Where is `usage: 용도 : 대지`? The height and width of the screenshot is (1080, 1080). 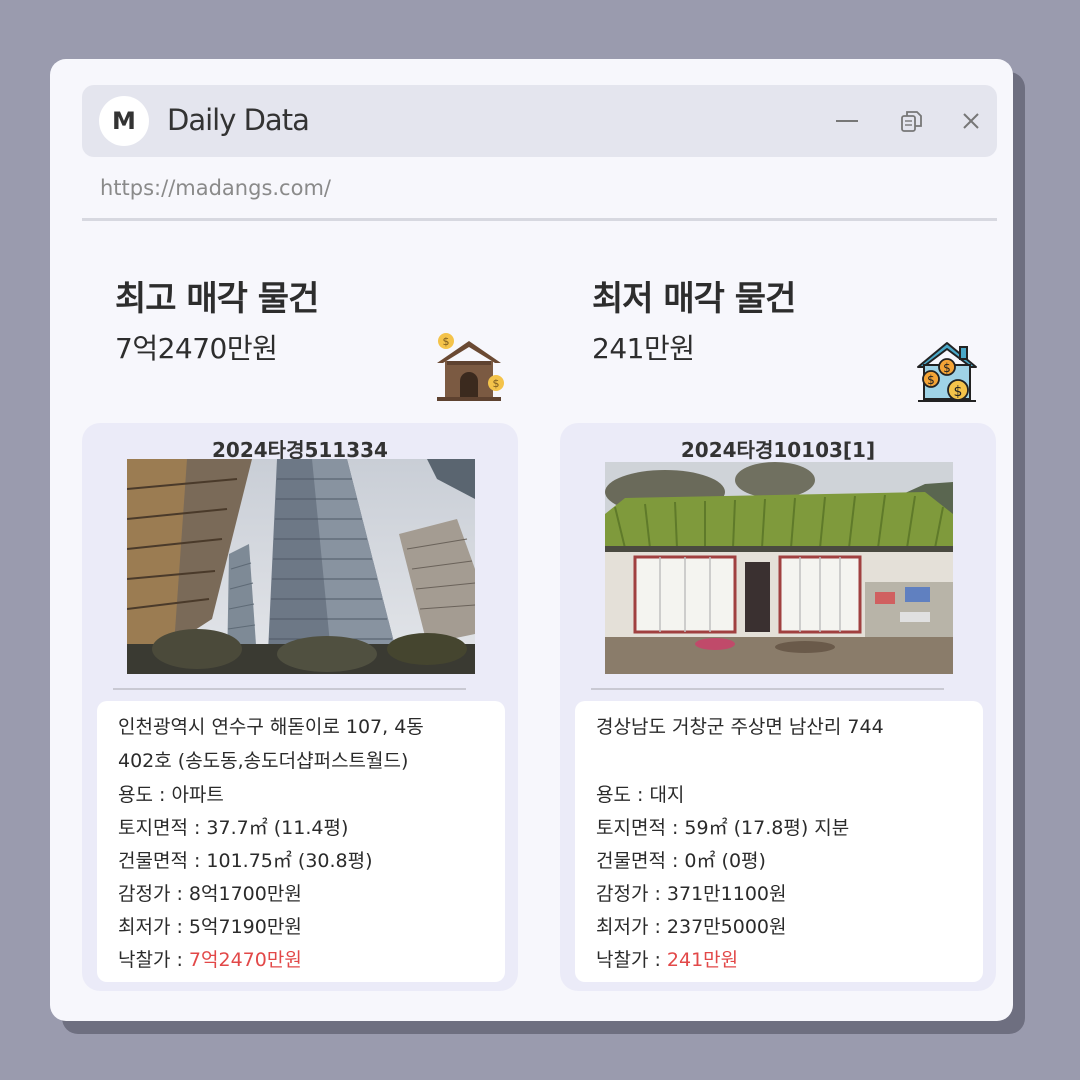
usage: 용도 : 대지 is located at coordinates (640, 795).